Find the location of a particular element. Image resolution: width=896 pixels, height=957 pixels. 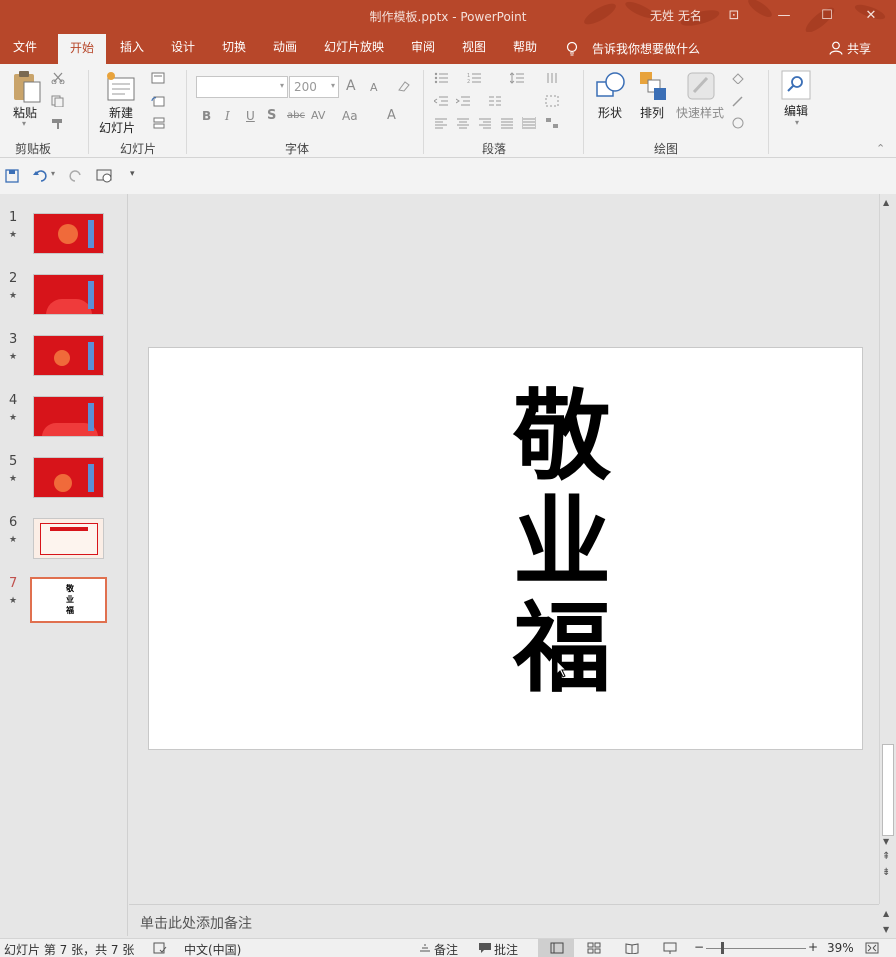

slide-char-fu: 福 is located at coordinates (562, 649).